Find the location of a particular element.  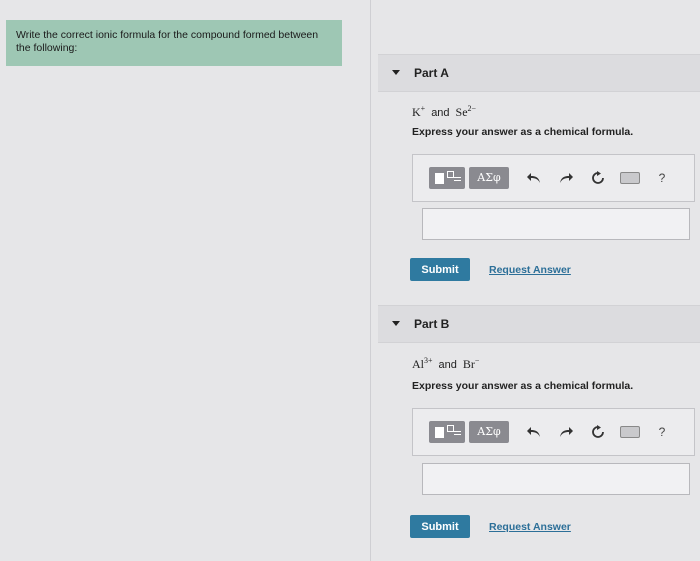

ion-charge: + is located at coordinates (423, 108).